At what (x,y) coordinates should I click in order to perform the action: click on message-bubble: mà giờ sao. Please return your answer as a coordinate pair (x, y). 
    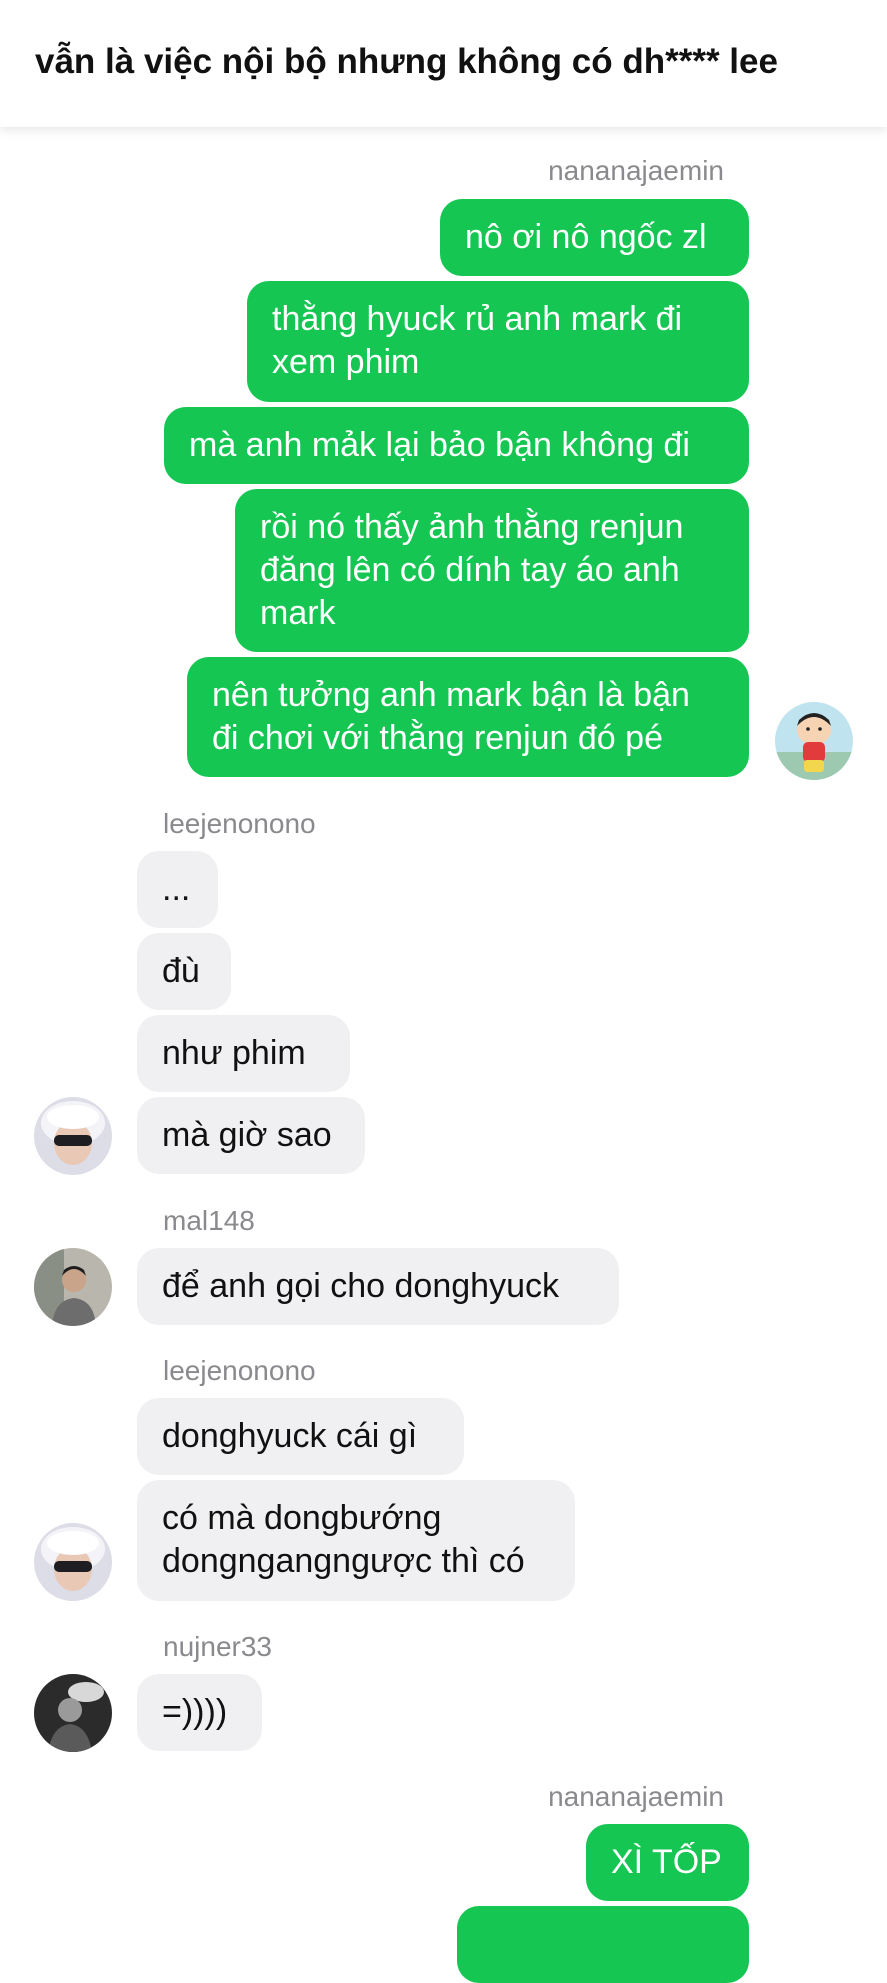
    Looking at the image, I should click on (251, 1135).